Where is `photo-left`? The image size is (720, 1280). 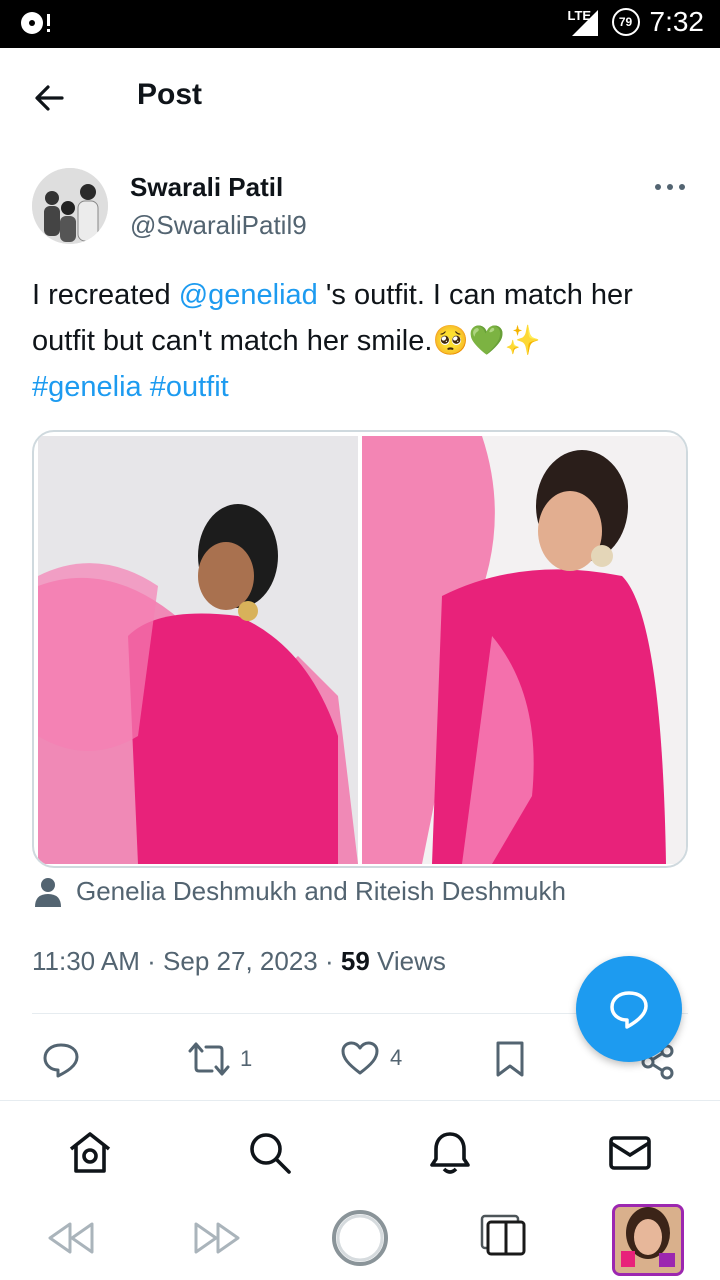
photo-left is located at coordinates (198, 650).